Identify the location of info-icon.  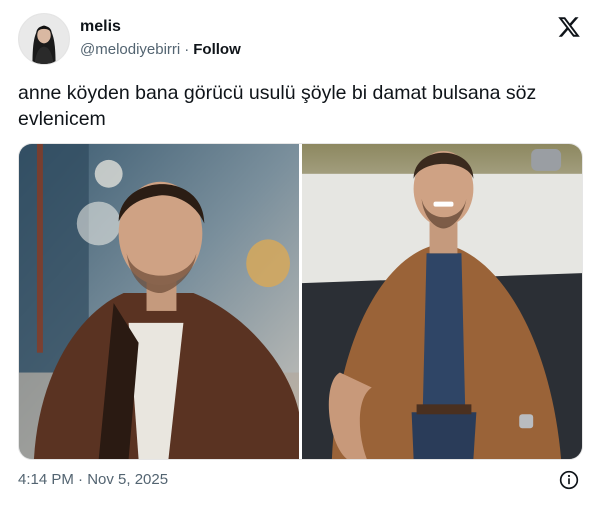
(569, 480).